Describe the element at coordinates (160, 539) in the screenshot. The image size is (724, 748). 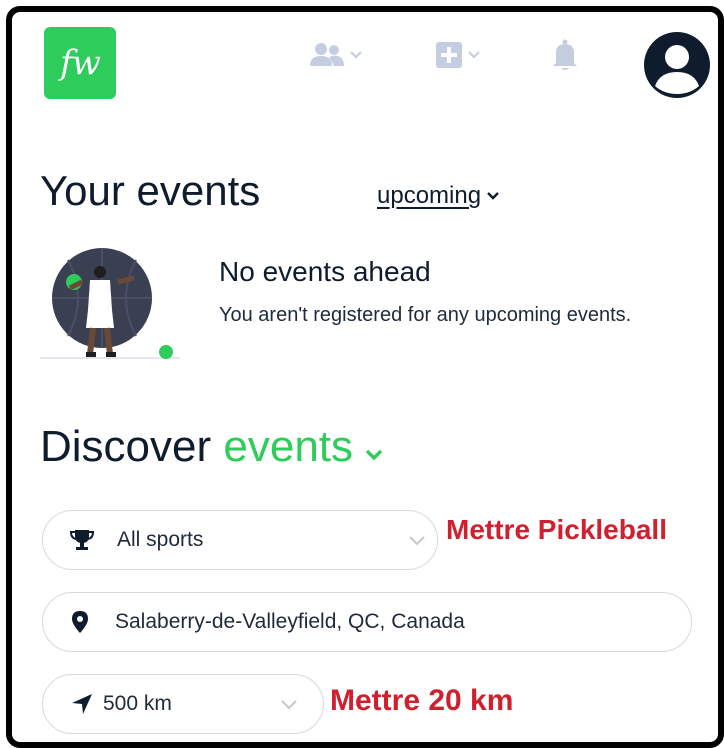
I see `sport-select-value: All sports` at that location.